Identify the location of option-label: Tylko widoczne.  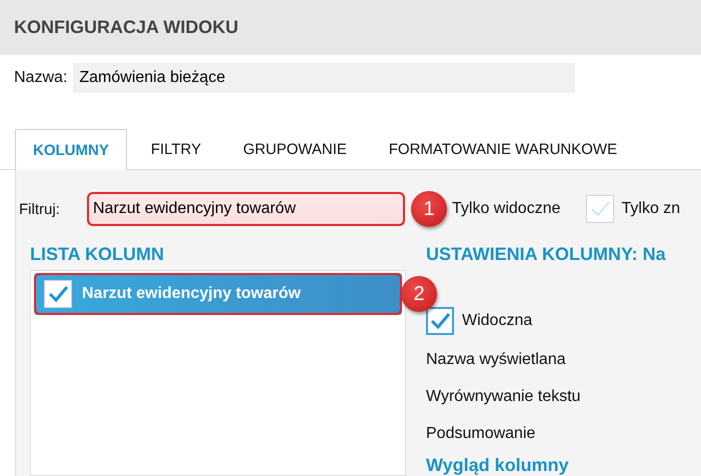
(506, 209).